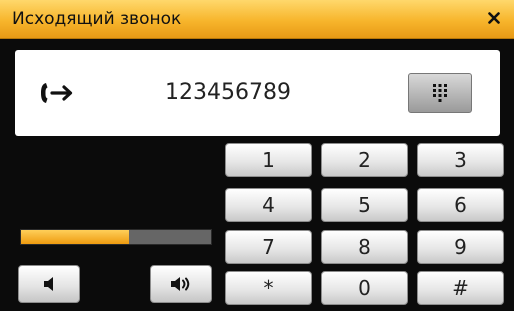  I want to click on keypad-toggle-button, so click(440, 93).